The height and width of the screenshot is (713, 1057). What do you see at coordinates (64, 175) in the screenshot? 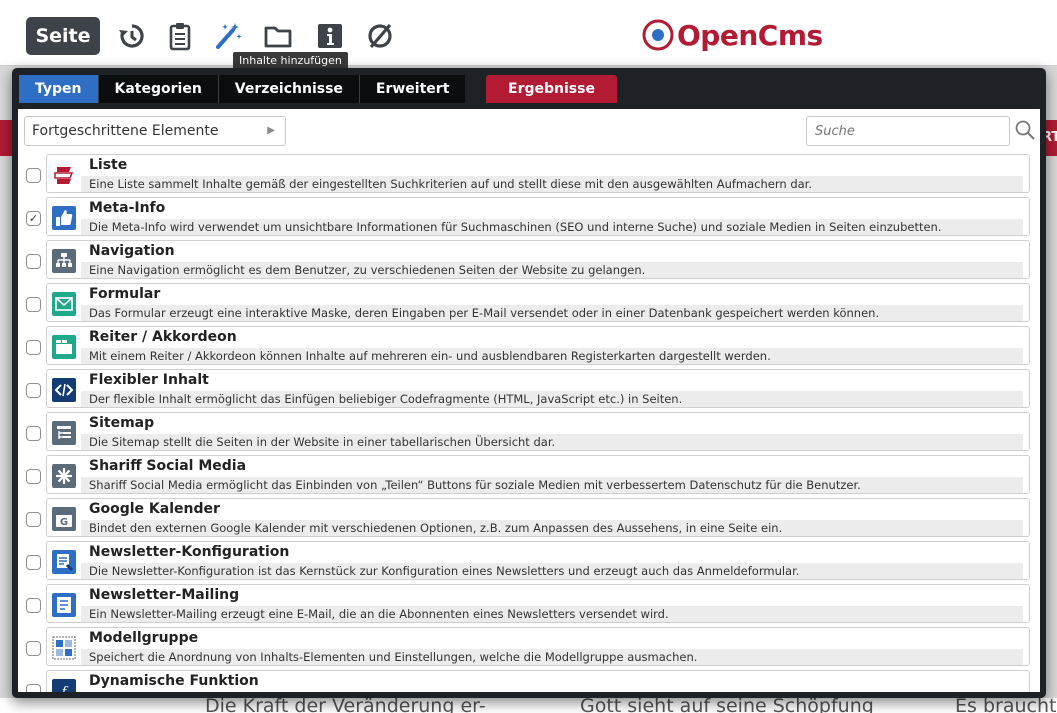
I see `list-icon` at bounding box center [64, 175].